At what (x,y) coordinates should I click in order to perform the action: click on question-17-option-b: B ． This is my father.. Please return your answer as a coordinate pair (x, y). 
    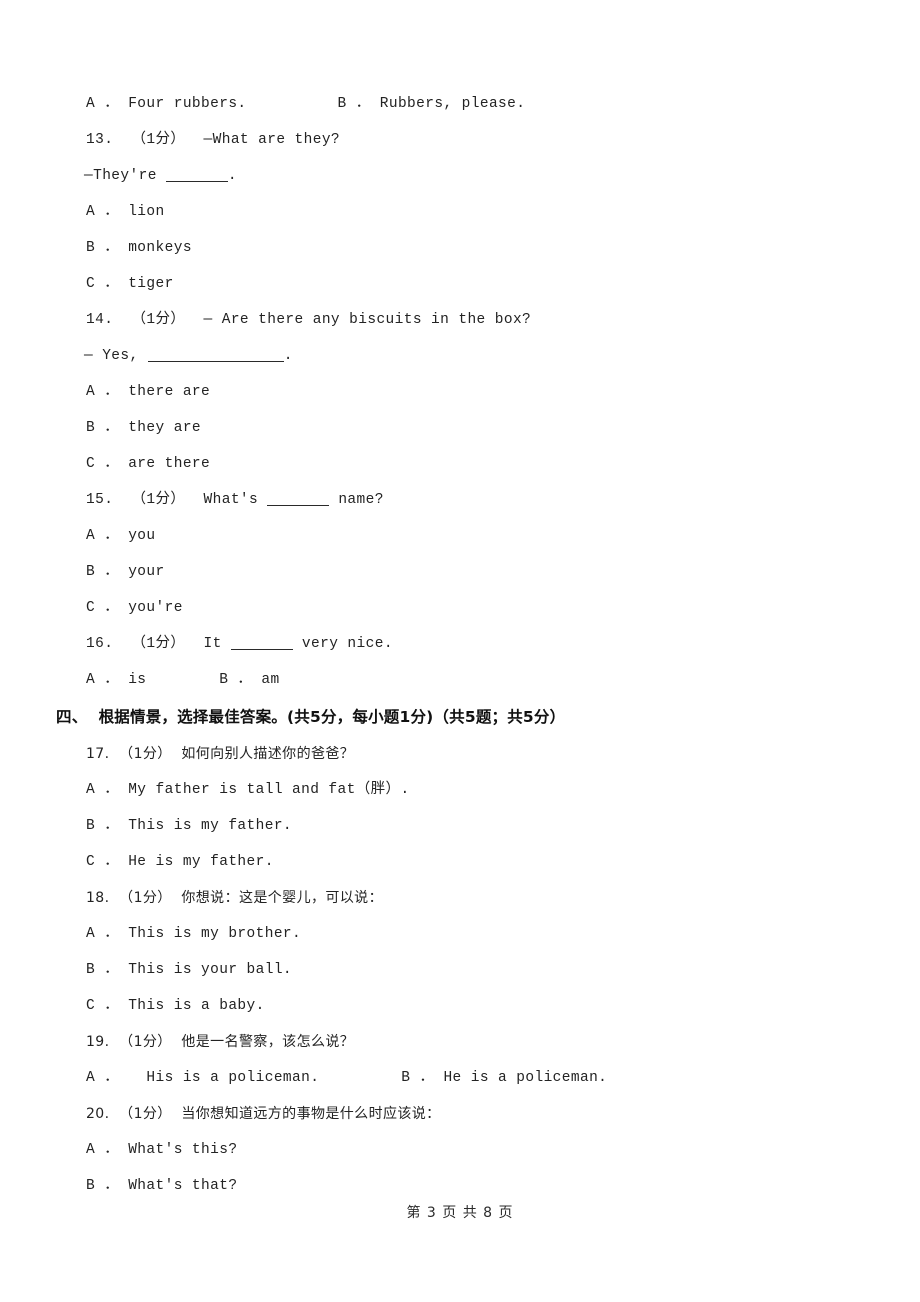
    Looking at the image, I should click on (460, 826).